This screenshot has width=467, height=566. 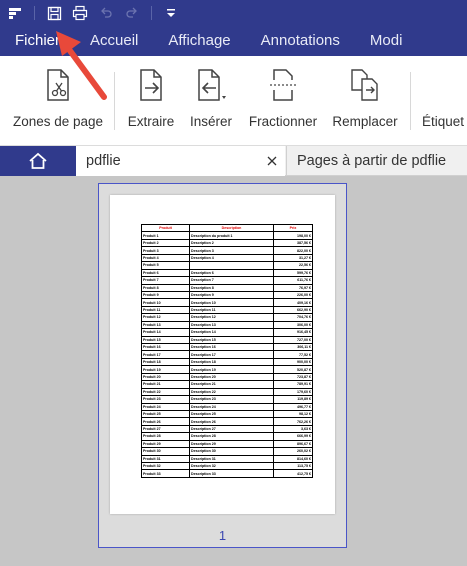 What do you see at coordinates (165, 466) in the screenshot?
I see `table-cell: Produit 32` at bounding box center [165, 466].